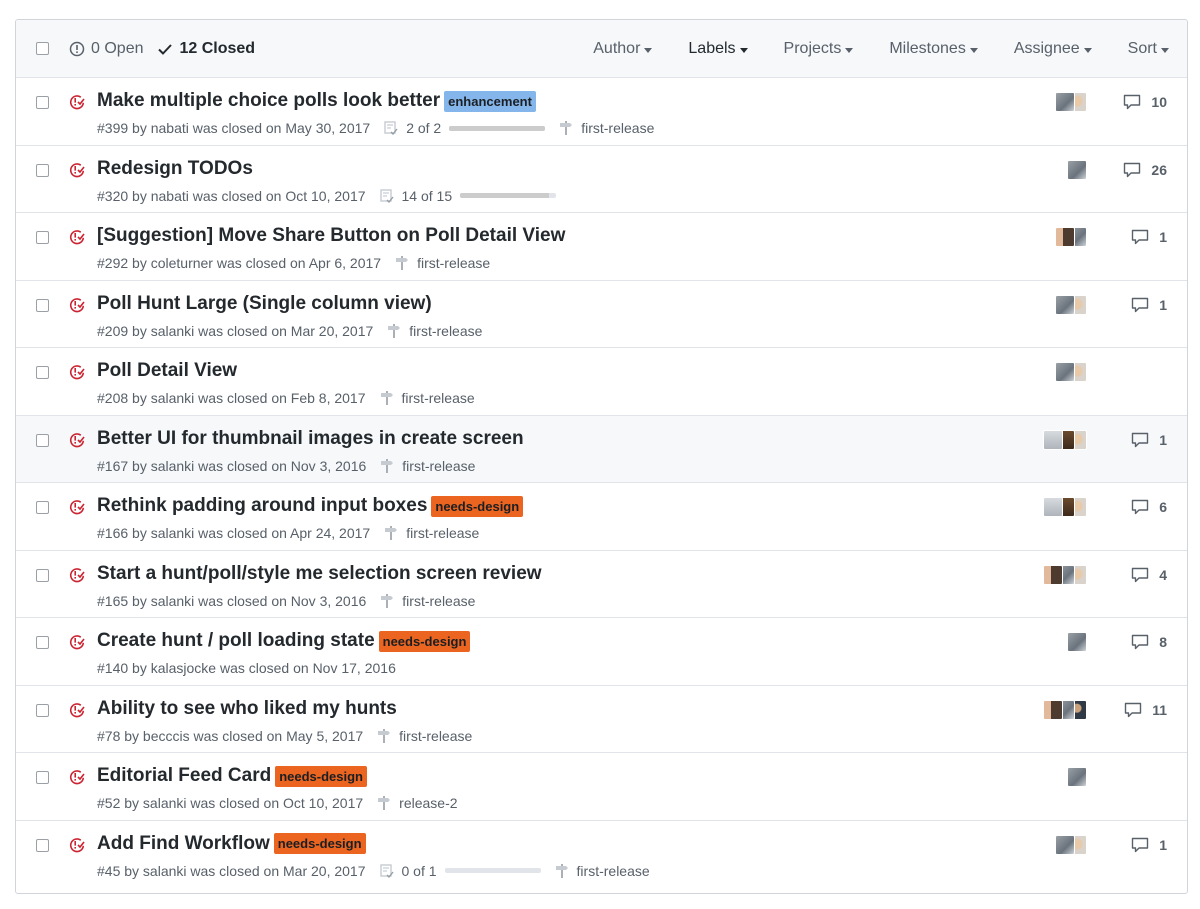 This screenshot has height=909, width=1200. I want to click on issue-title-link: Poll Hunt Large (Single column view), so click(264, 304).